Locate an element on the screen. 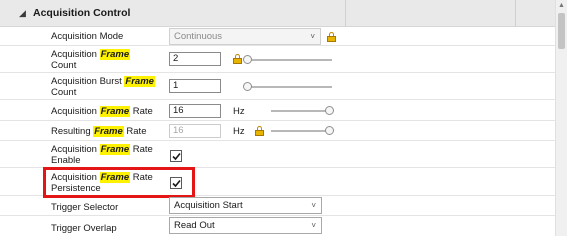 This screenshot has height=240, width=567. property-row-trigger-overlap: Trigger Overlap Read Out ˅ is located at coordinates (277, 226).